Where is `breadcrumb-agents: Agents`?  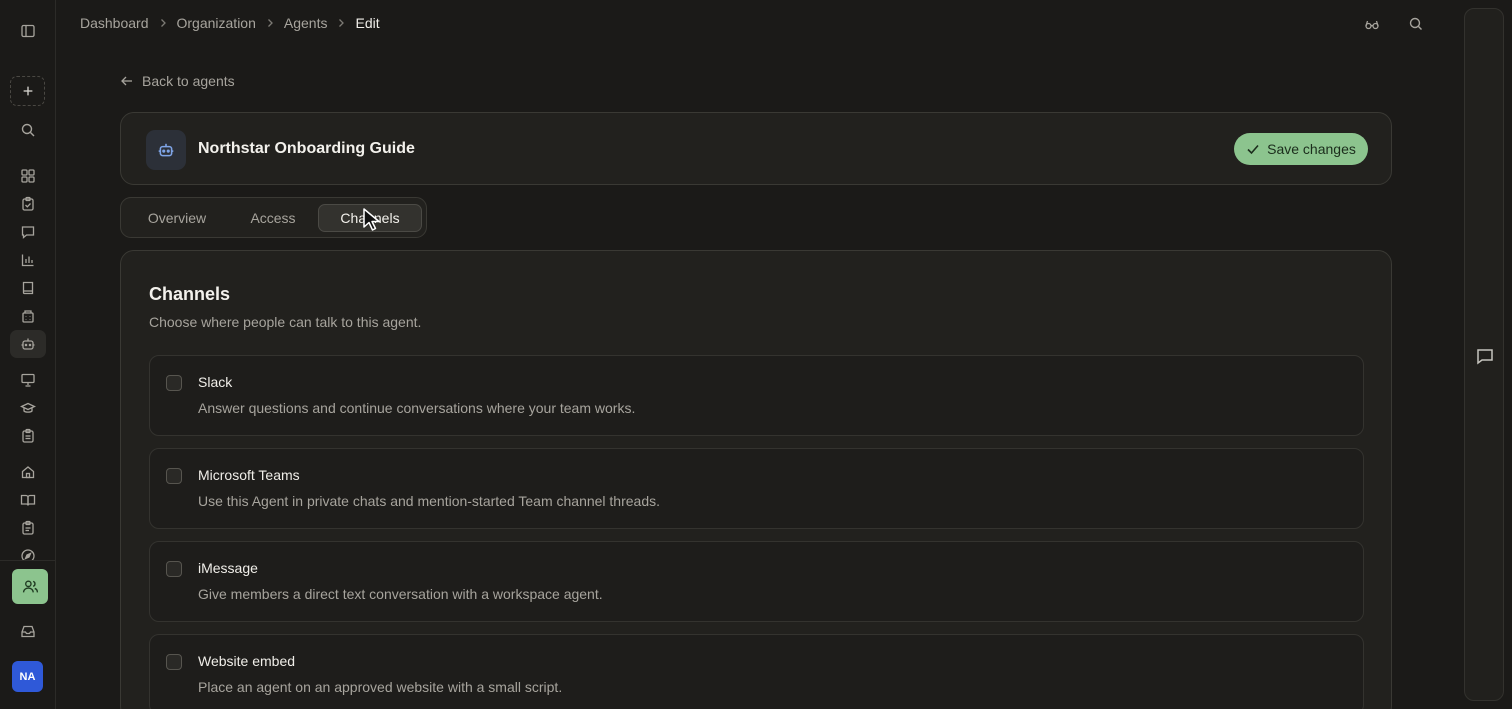 breadcrumb-agents: Agents is located at coordinates (306, 23).